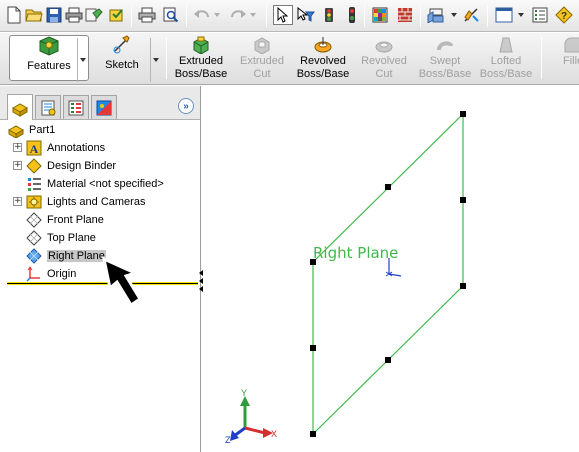  What do you see at coordinates (122, 58) in the screenshot?
I see `sketch-tab: Sketch` at bounding box center [122, 58].